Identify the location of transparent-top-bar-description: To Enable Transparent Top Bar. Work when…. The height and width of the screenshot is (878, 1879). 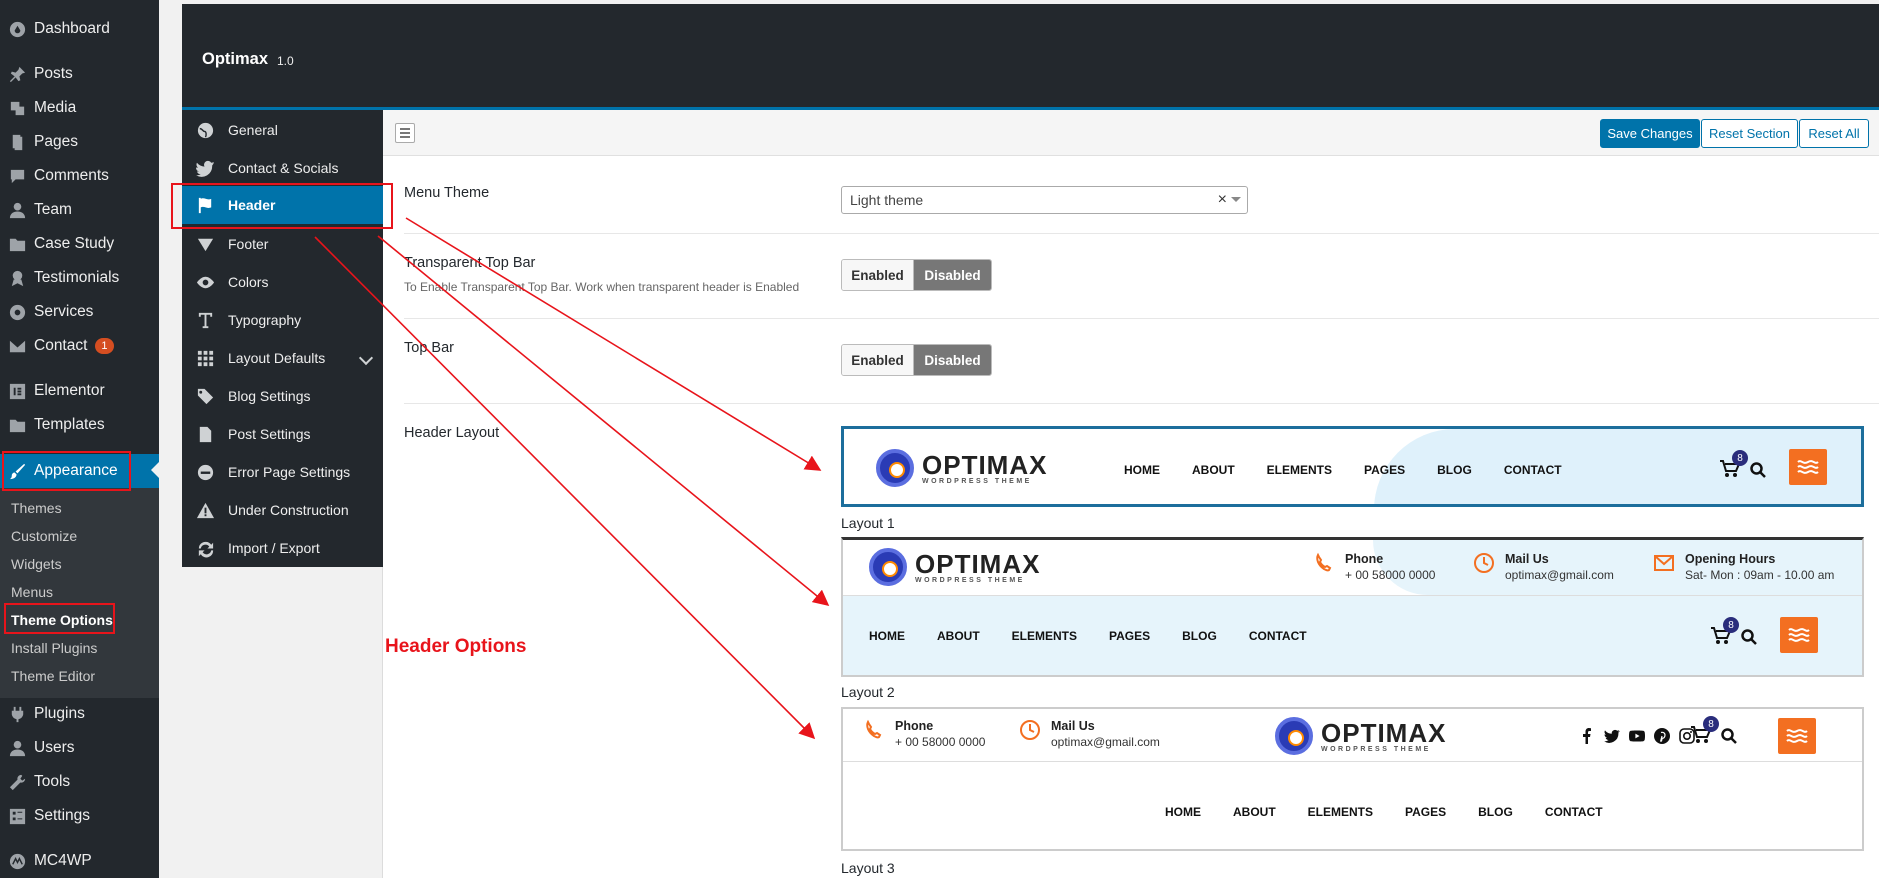
(602, 287).